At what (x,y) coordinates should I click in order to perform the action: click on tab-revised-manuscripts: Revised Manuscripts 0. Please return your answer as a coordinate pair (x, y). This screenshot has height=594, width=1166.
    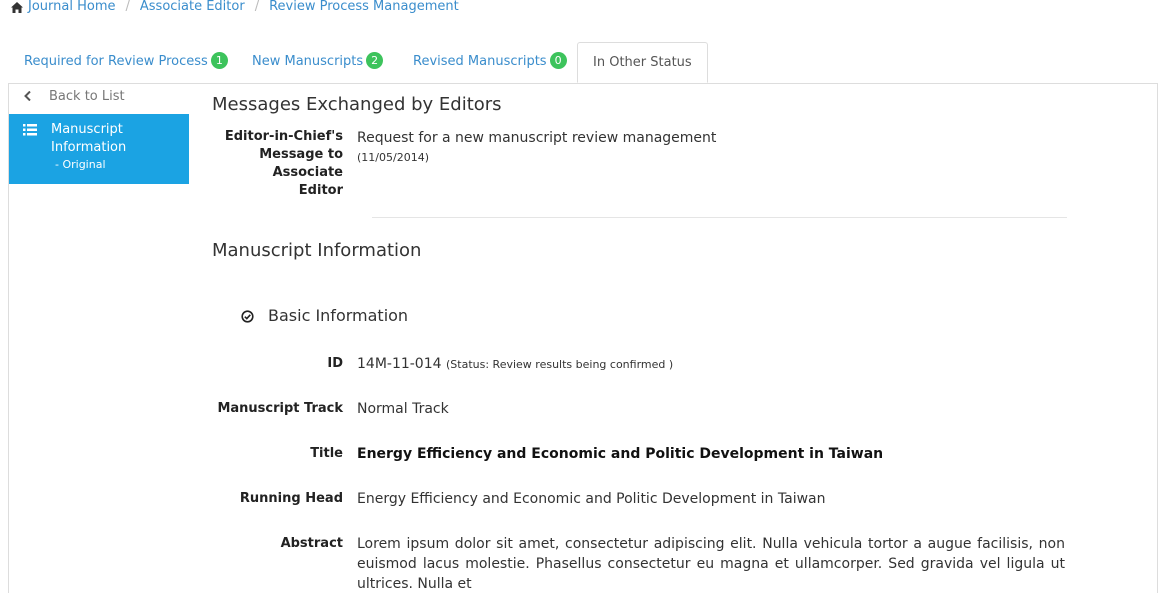
    Looking at the image, I should click on (490, 62).